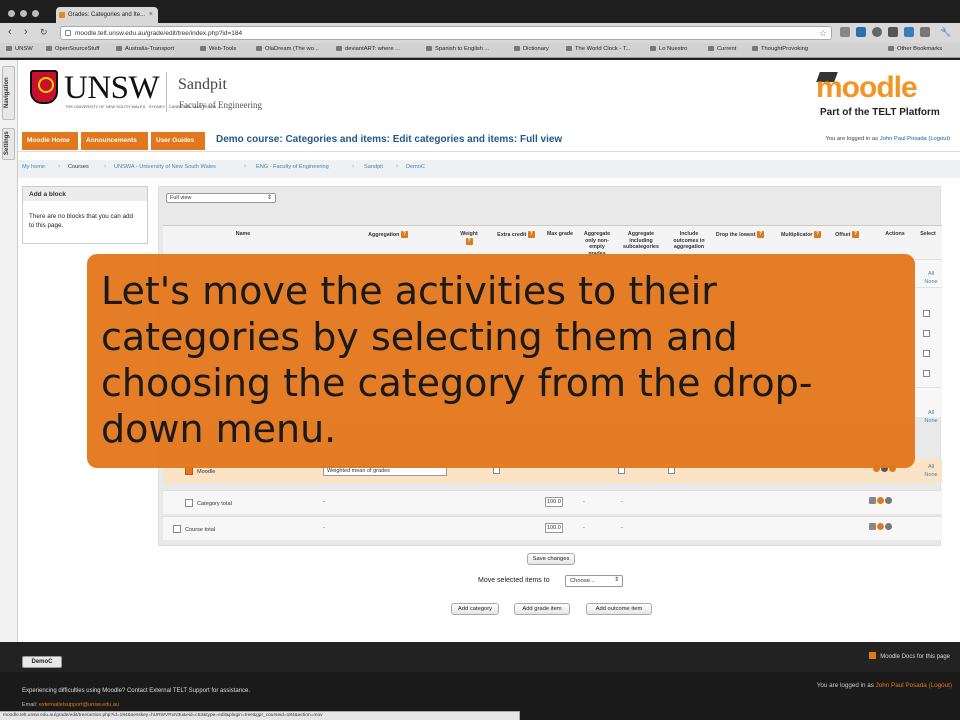  I want to click on dock-tab-settings: Settings, so click(8, 144).